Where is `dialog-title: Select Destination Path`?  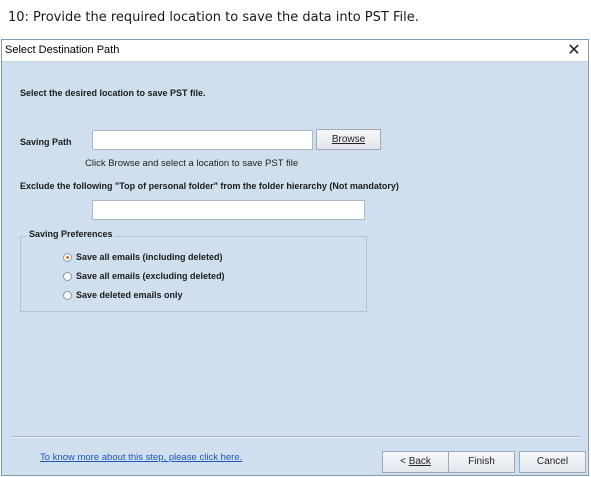
dialog-title: Select Destination Path is located at coordinates (62, 50).